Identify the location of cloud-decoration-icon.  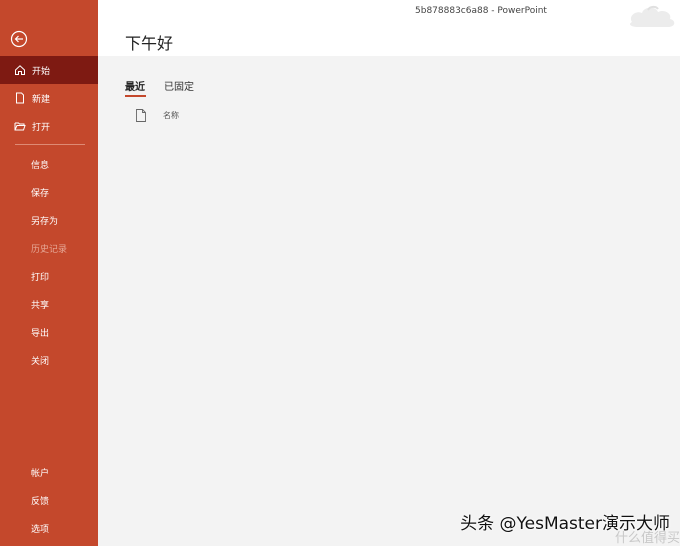
(652, 16).